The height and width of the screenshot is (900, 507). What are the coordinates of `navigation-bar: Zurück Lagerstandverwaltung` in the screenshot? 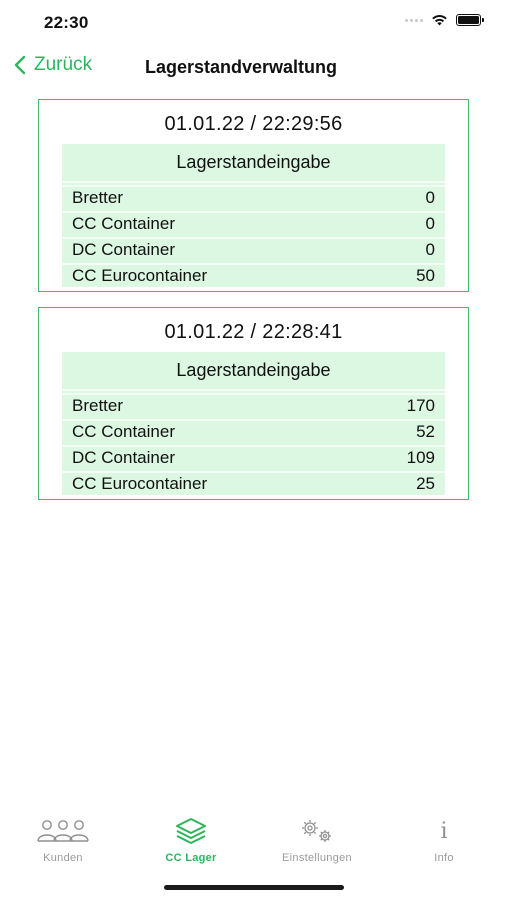 It's located at (253, 68).